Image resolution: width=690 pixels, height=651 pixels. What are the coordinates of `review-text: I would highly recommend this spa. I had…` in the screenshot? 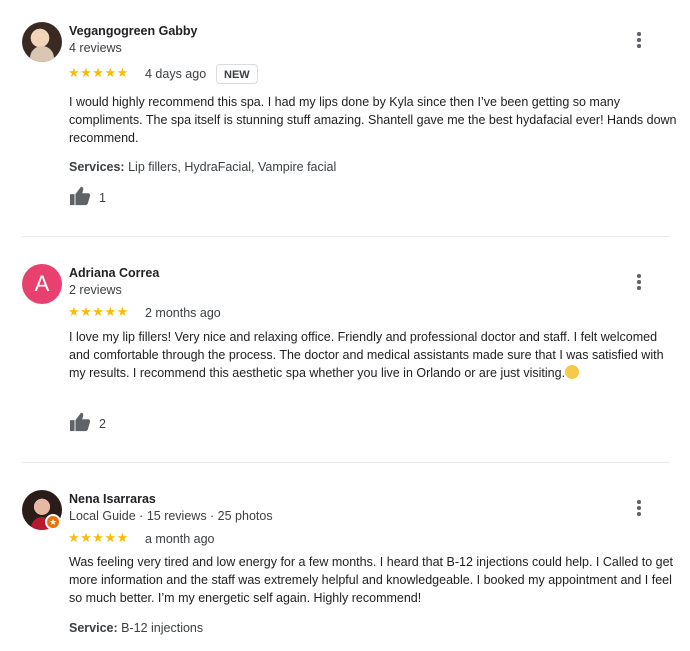 It's located at (373, 120).